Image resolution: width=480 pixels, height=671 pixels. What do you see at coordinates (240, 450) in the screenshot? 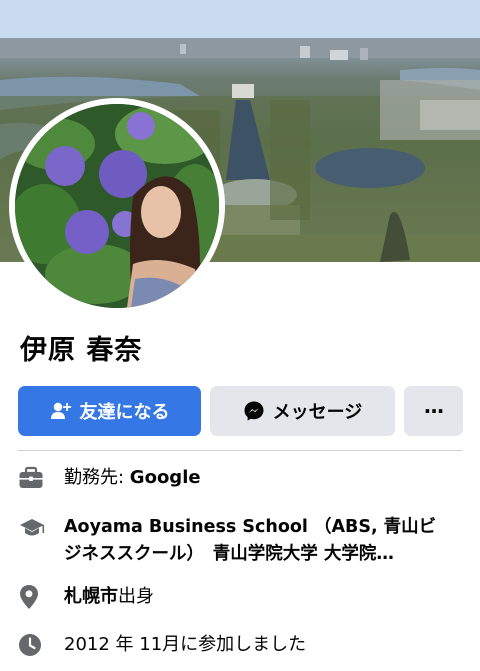
I see `section-divider` at bounding box center [240, 450].